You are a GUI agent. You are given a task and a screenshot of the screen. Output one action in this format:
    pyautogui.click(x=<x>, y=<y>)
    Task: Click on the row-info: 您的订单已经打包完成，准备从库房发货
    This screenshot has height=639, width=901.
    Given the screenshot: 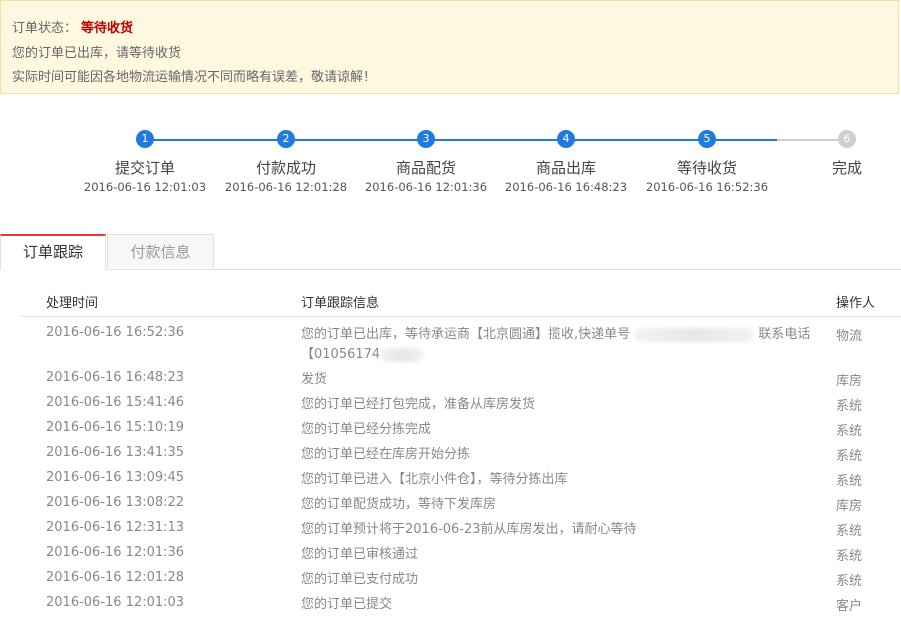 What is the action you would take?
    pyautogui.click(x=418, y=404)
    